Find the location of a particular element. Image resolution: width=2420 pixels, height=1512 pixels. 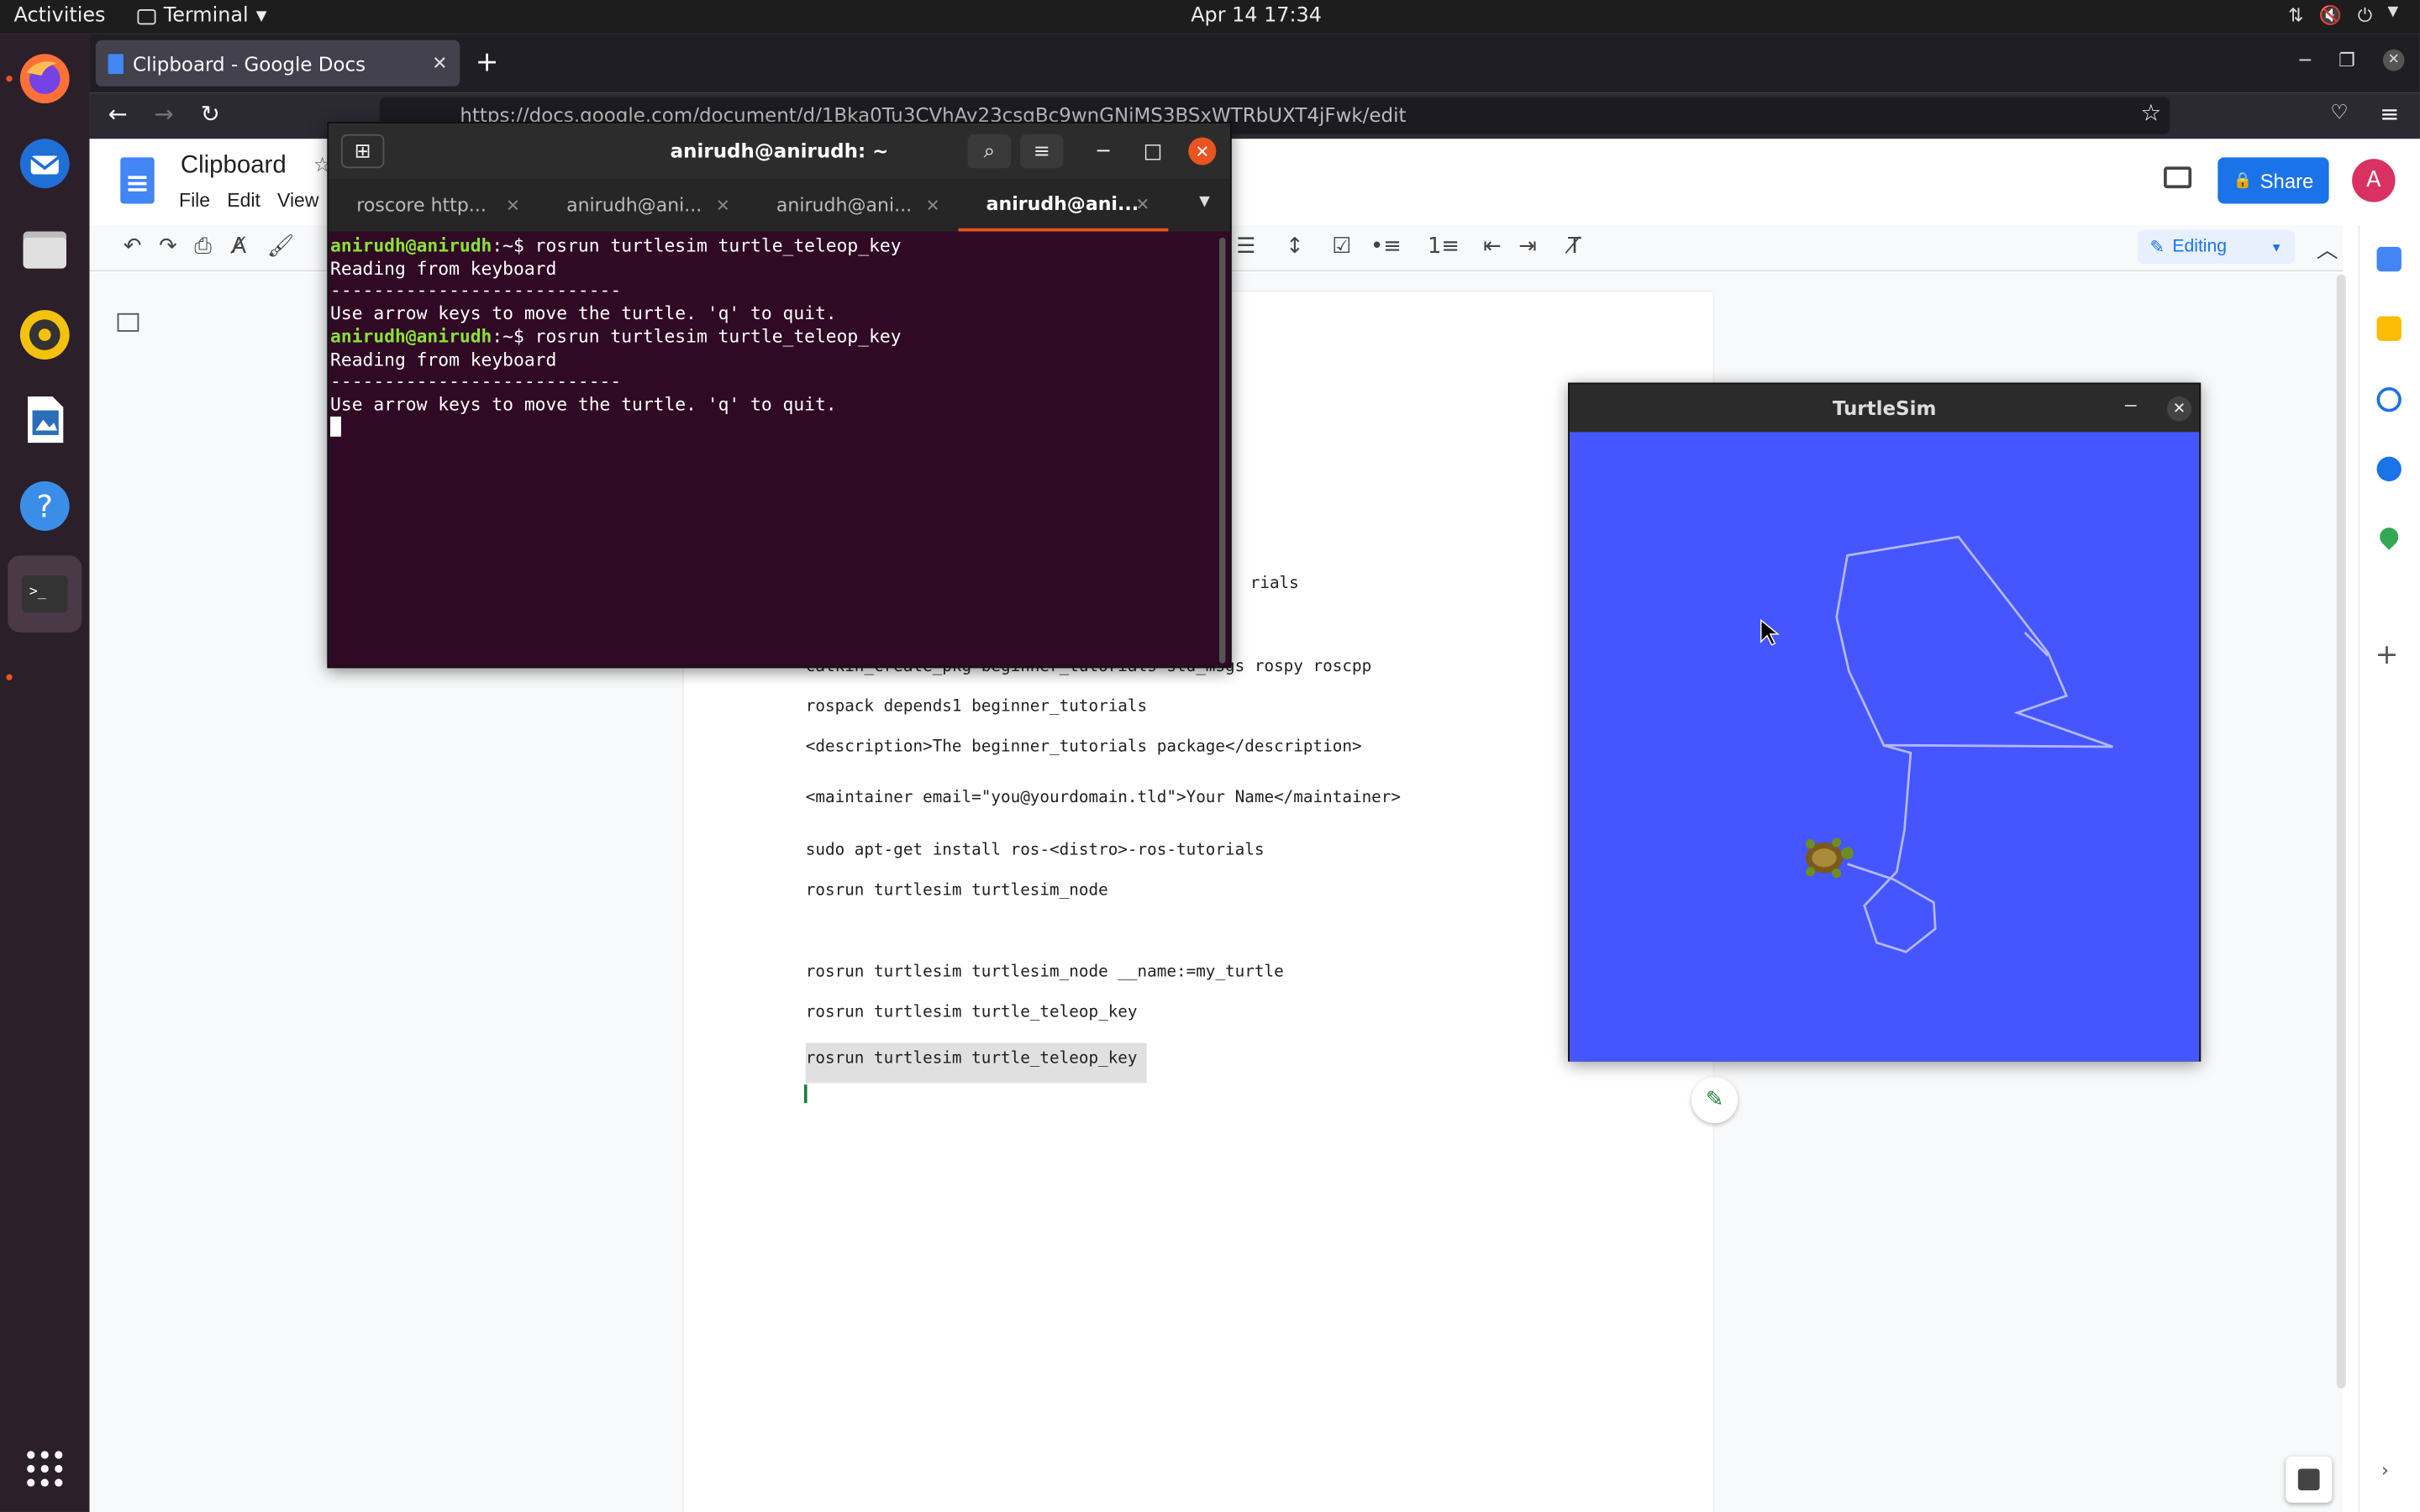

doc-line: rospack depends1 beginner_tutorials is located at coordinates (976, 707).